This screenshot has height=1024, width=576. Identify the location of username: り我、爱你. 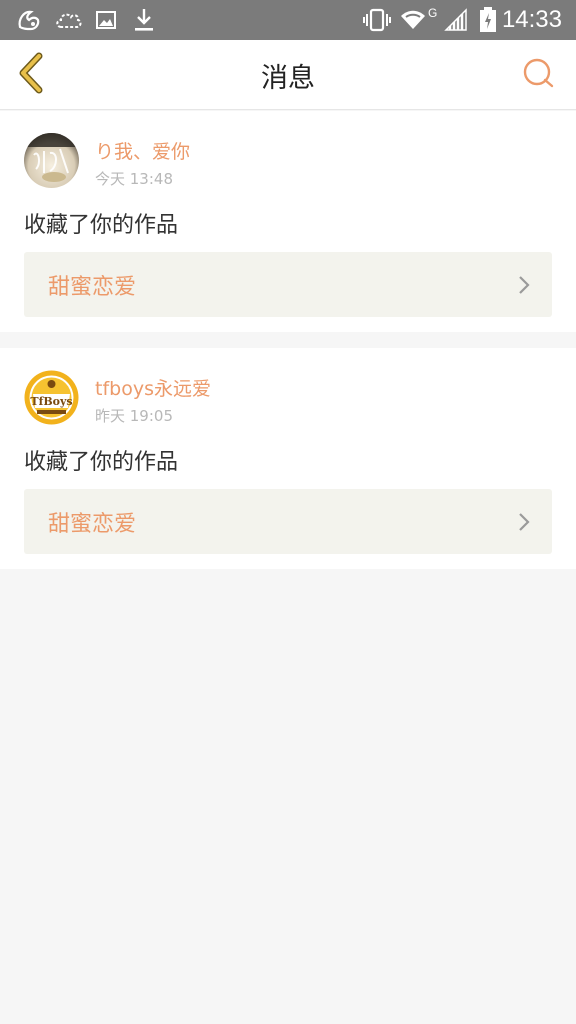
(142, 150).